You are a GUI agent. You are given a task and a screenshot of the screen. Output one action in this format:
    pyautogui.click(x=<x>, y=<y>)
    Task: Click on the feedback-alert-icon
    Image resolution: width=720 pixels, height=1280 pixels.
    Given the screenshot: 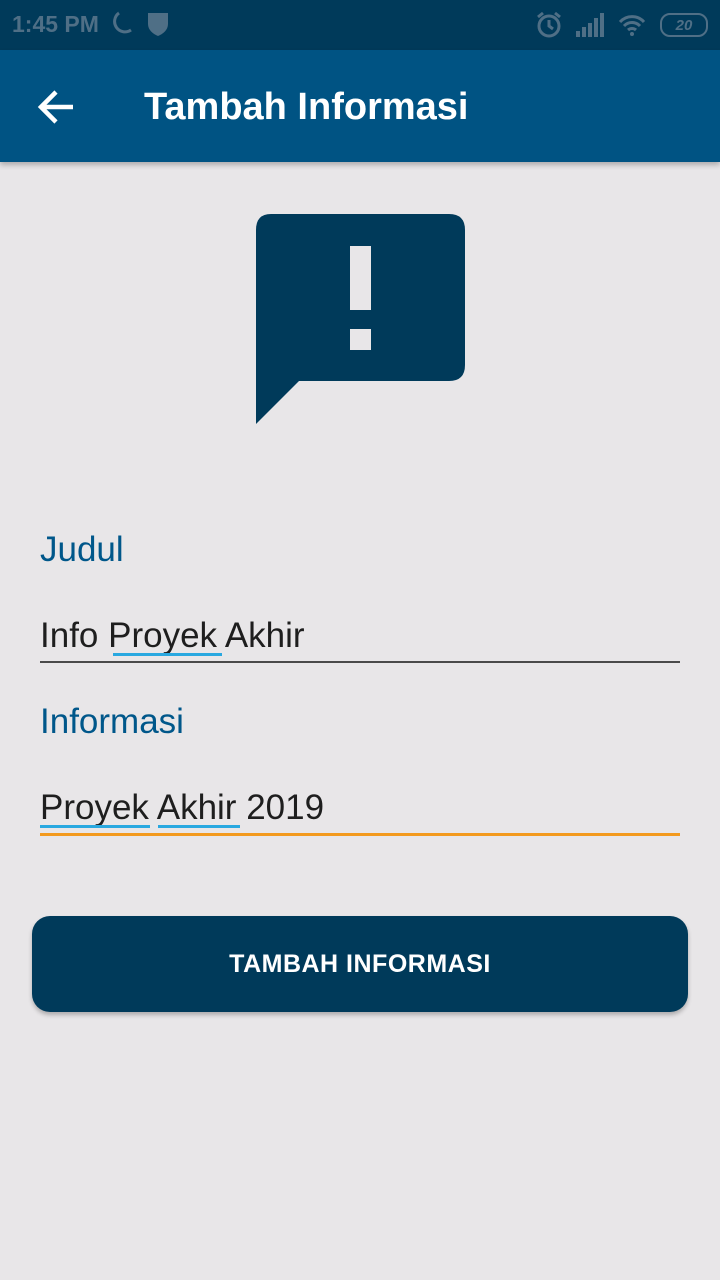 What is the action you would take?
    pyautogui.click(x=360, y=319)
    